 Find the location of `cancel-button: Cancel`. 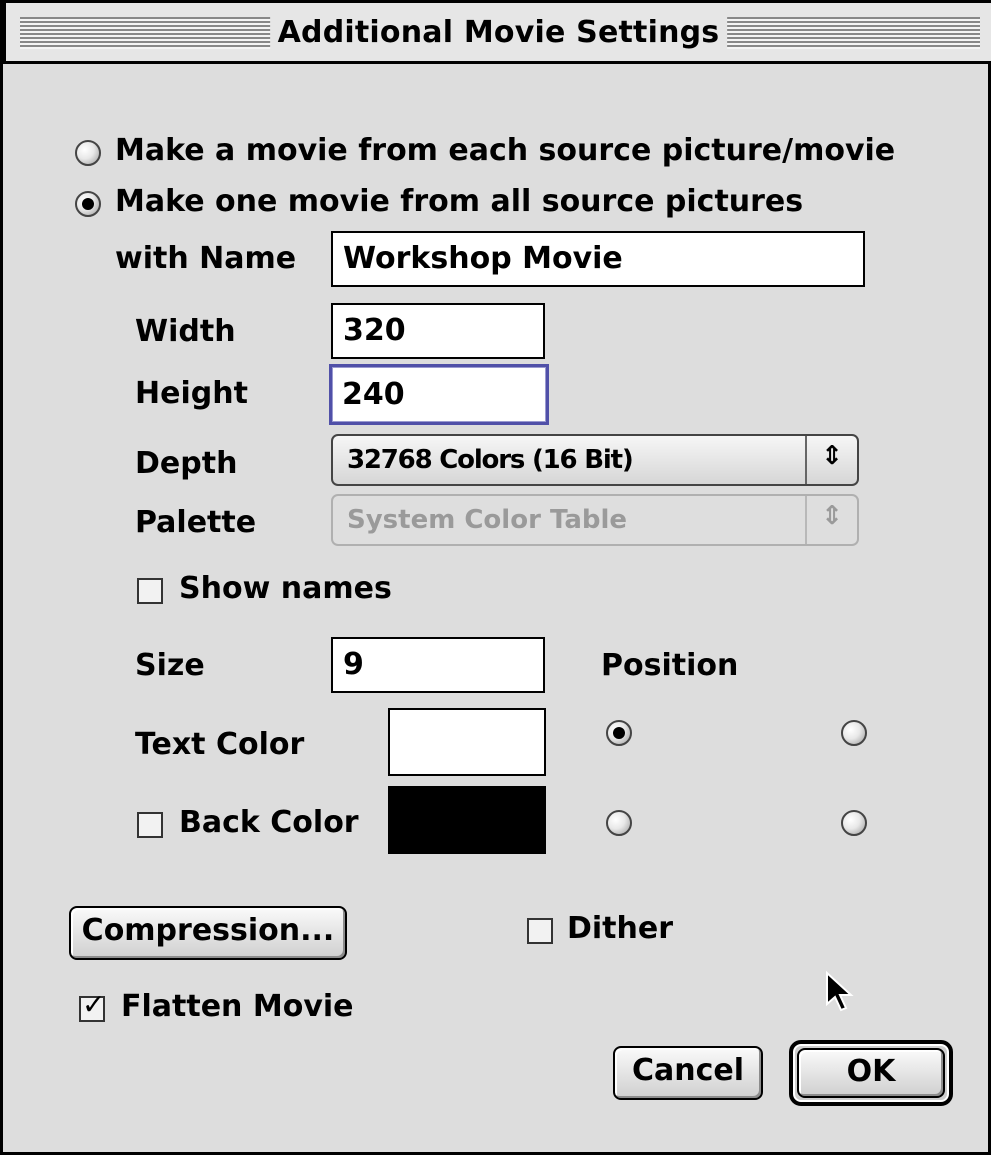

cancel-button: Cancel is located at coordinates (688, 1073).